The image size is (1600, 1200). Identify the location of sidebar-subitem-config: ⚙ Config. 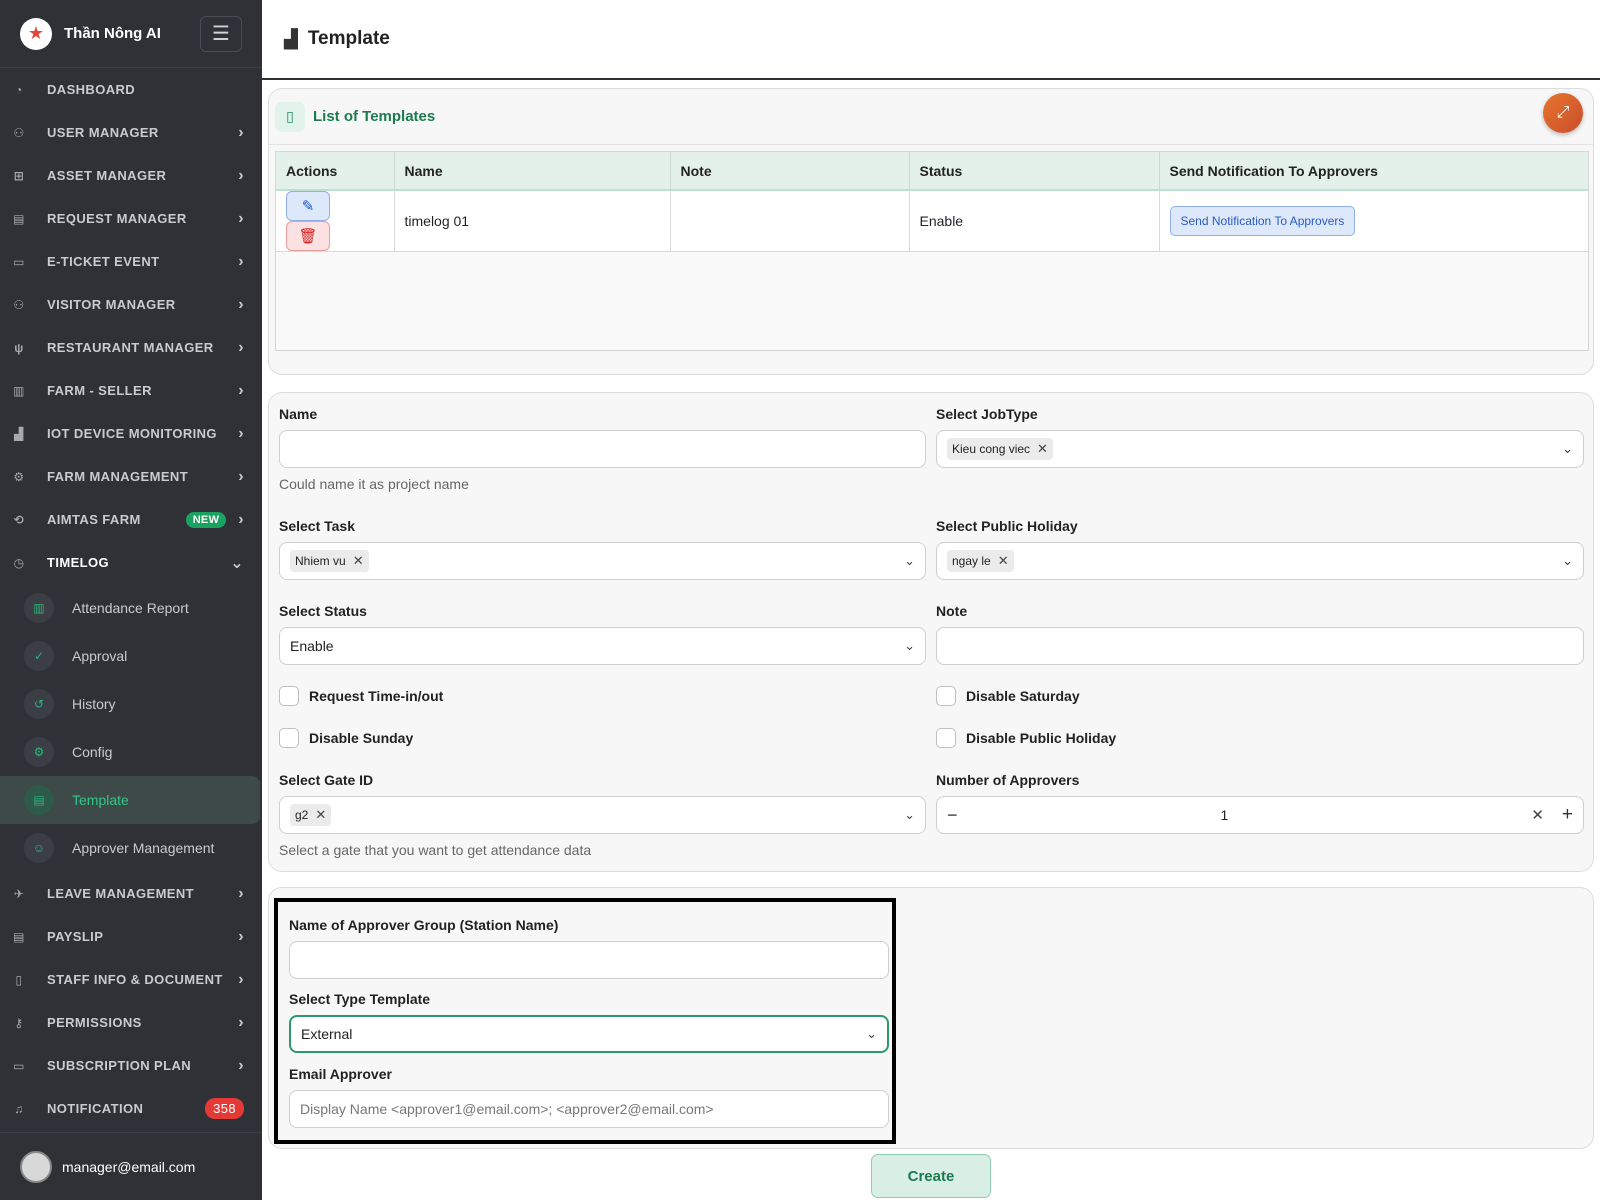
(131, 752).